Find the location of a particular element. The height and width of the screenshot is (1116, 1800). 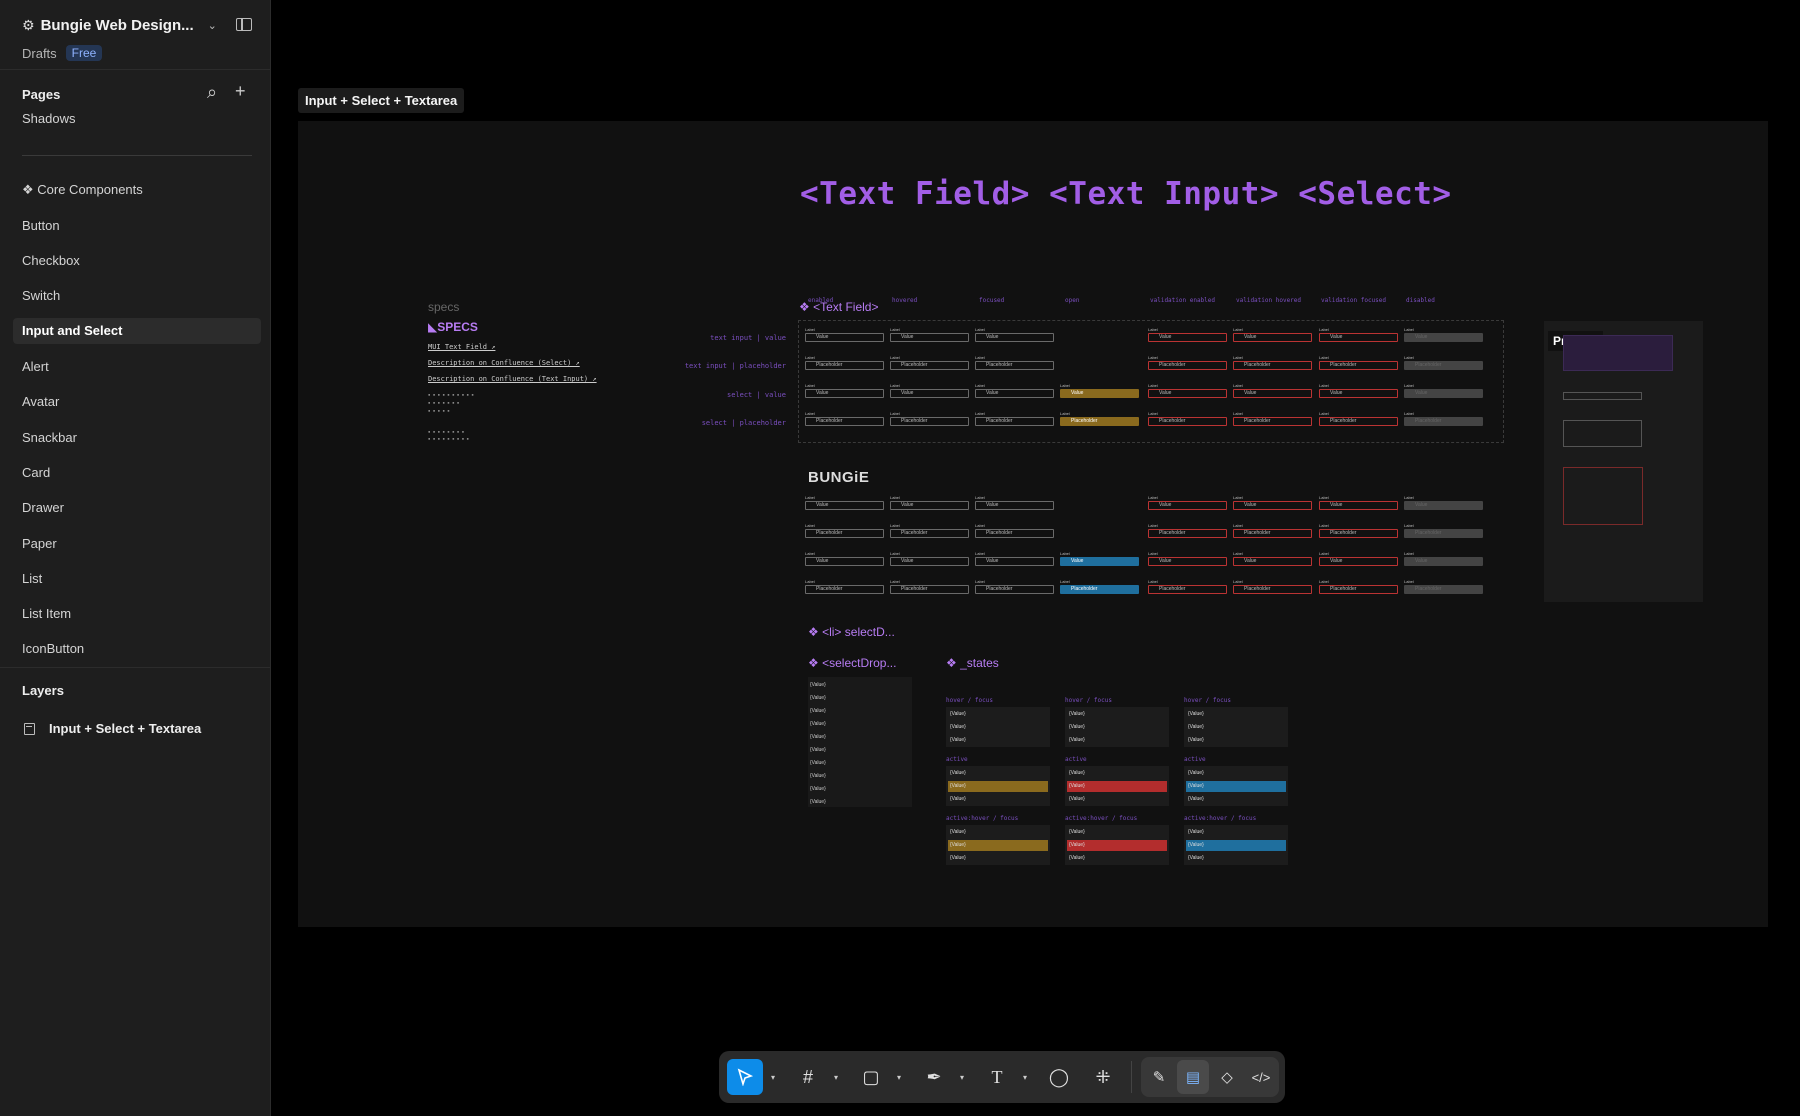

search-icon: ⌕ is located at coordinates (212, 92).